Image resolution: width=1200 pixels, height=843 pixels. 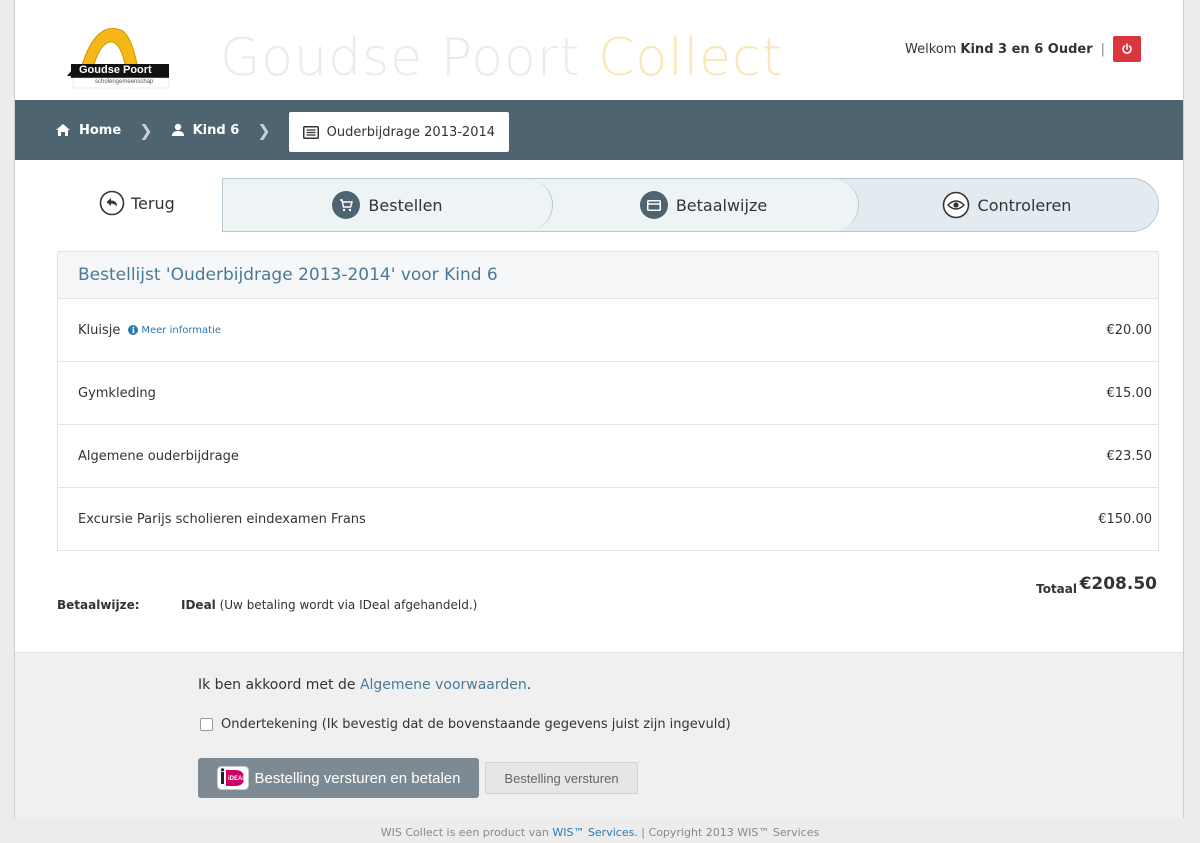 I want to click on app-title: Goudse Poort Collect, so click(x=501, y=58).